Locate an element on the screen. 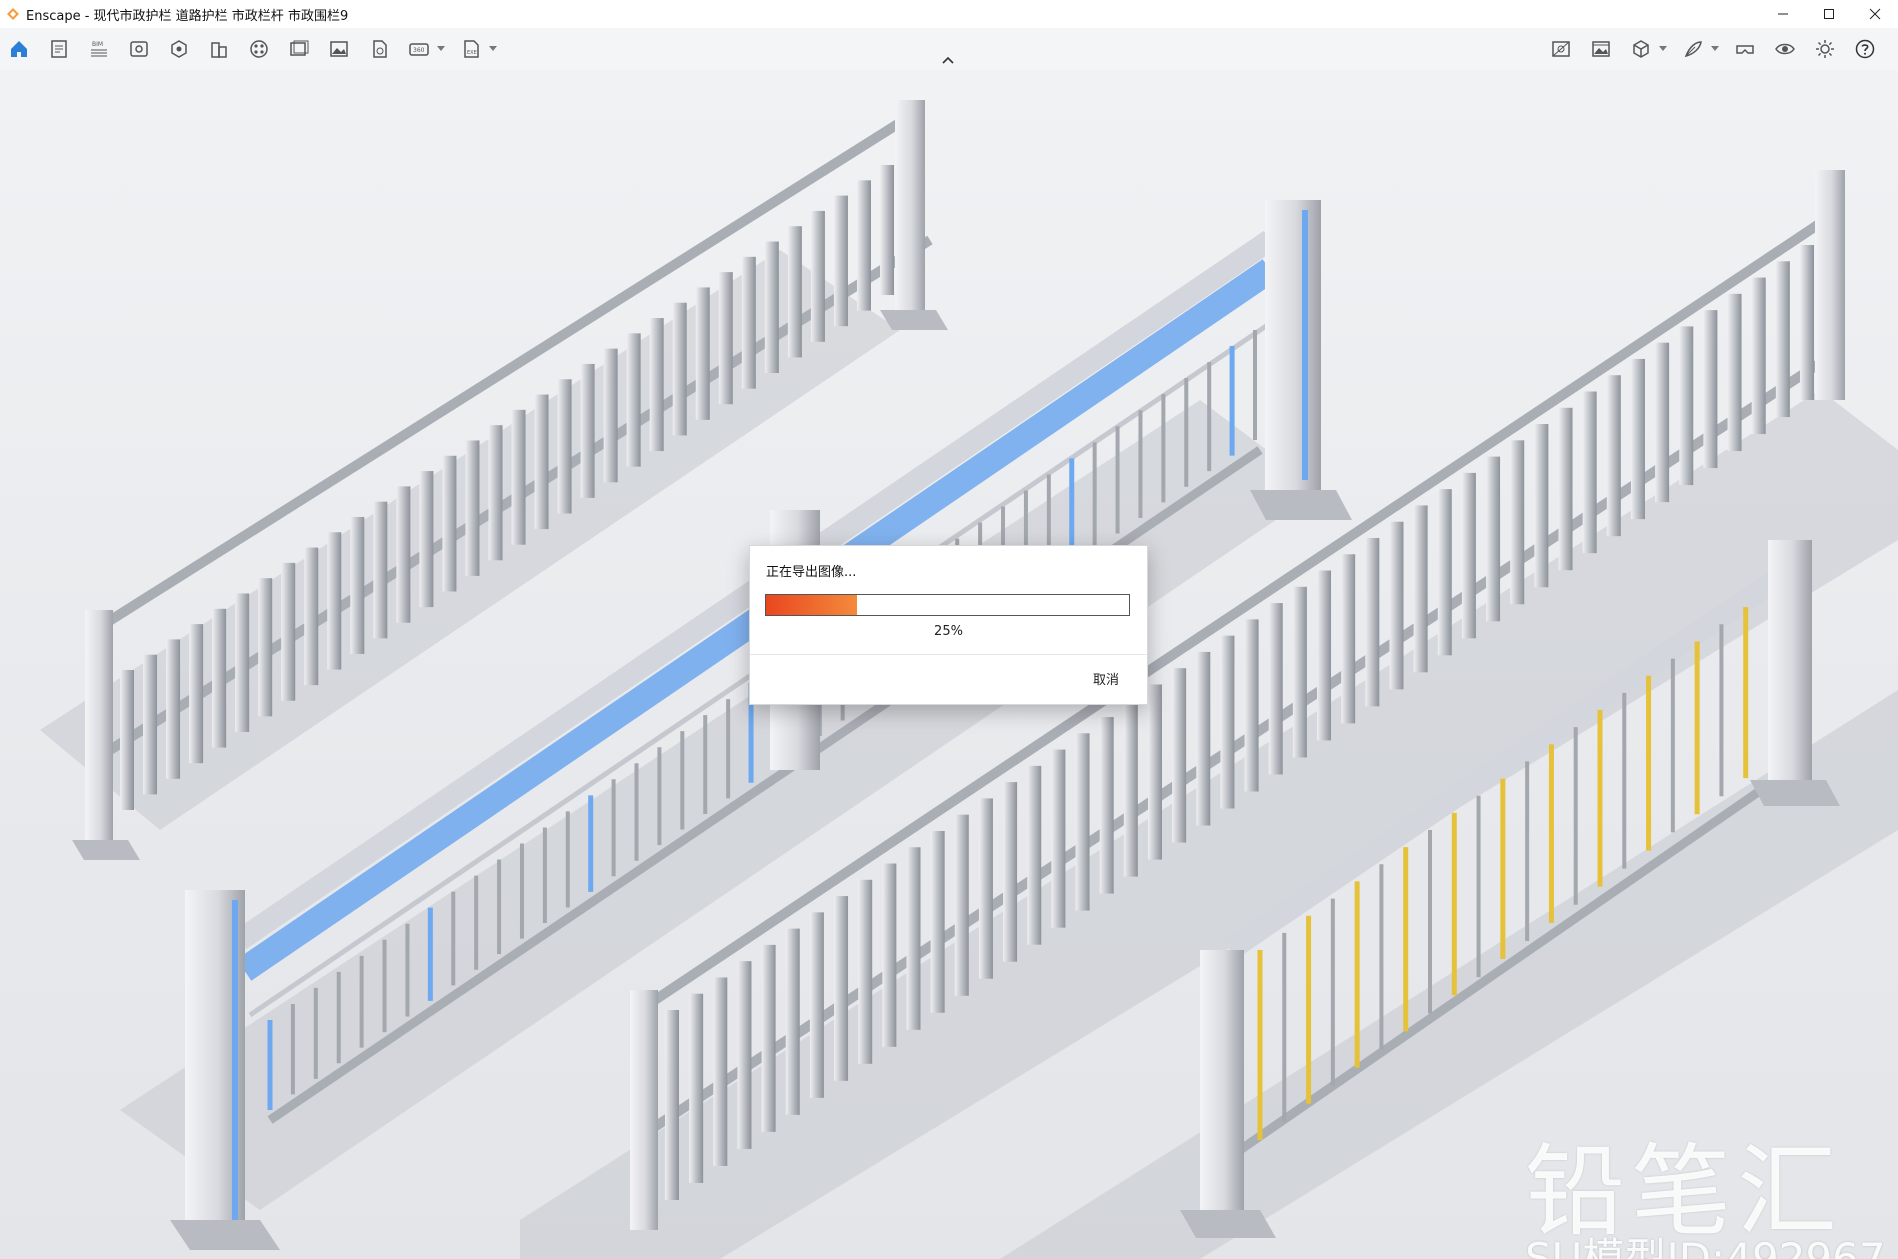 Image resolution: width=1898 pixels, height=1259 pixels. export-exe-dropdown is located at coordinates (493, 49).